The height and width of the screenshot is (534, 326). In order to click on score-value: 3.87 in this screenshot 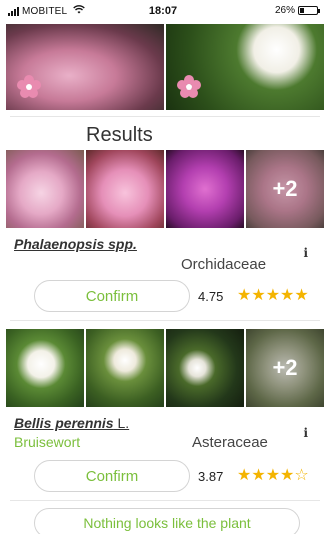, I will do `click(211, 476)`.